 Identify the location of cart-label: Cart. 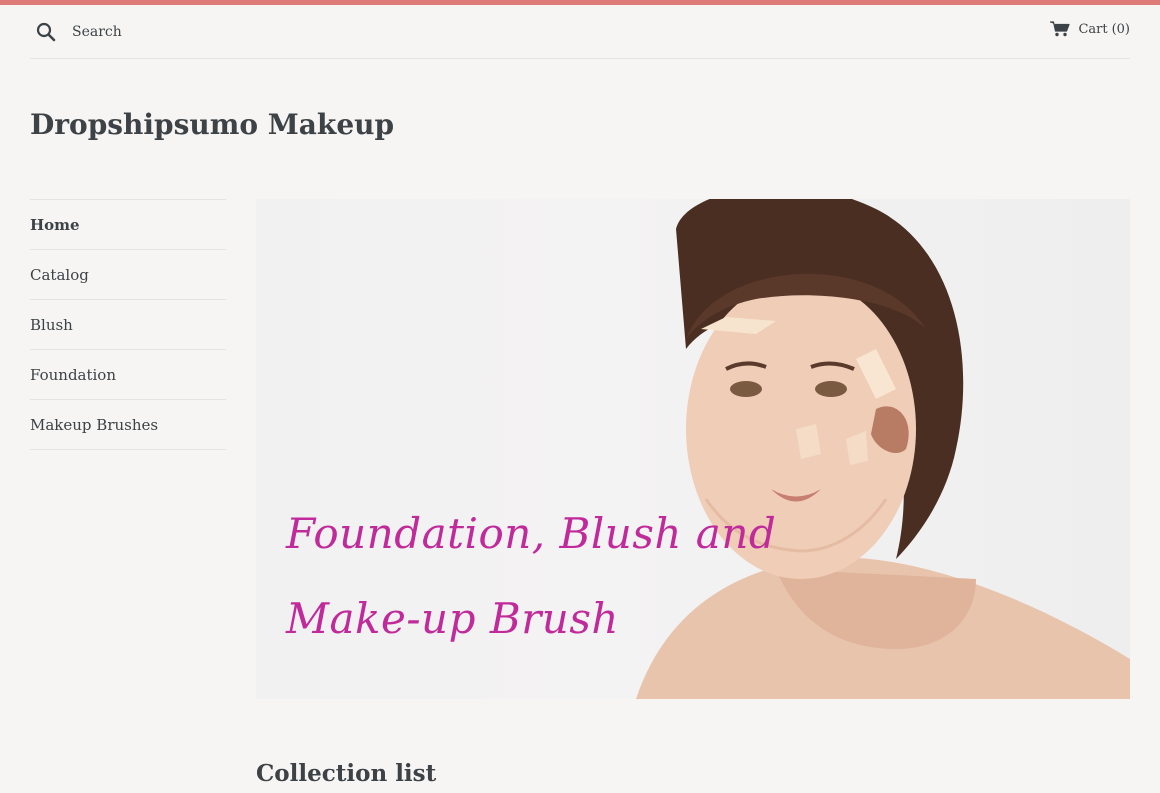
(1093, 29).